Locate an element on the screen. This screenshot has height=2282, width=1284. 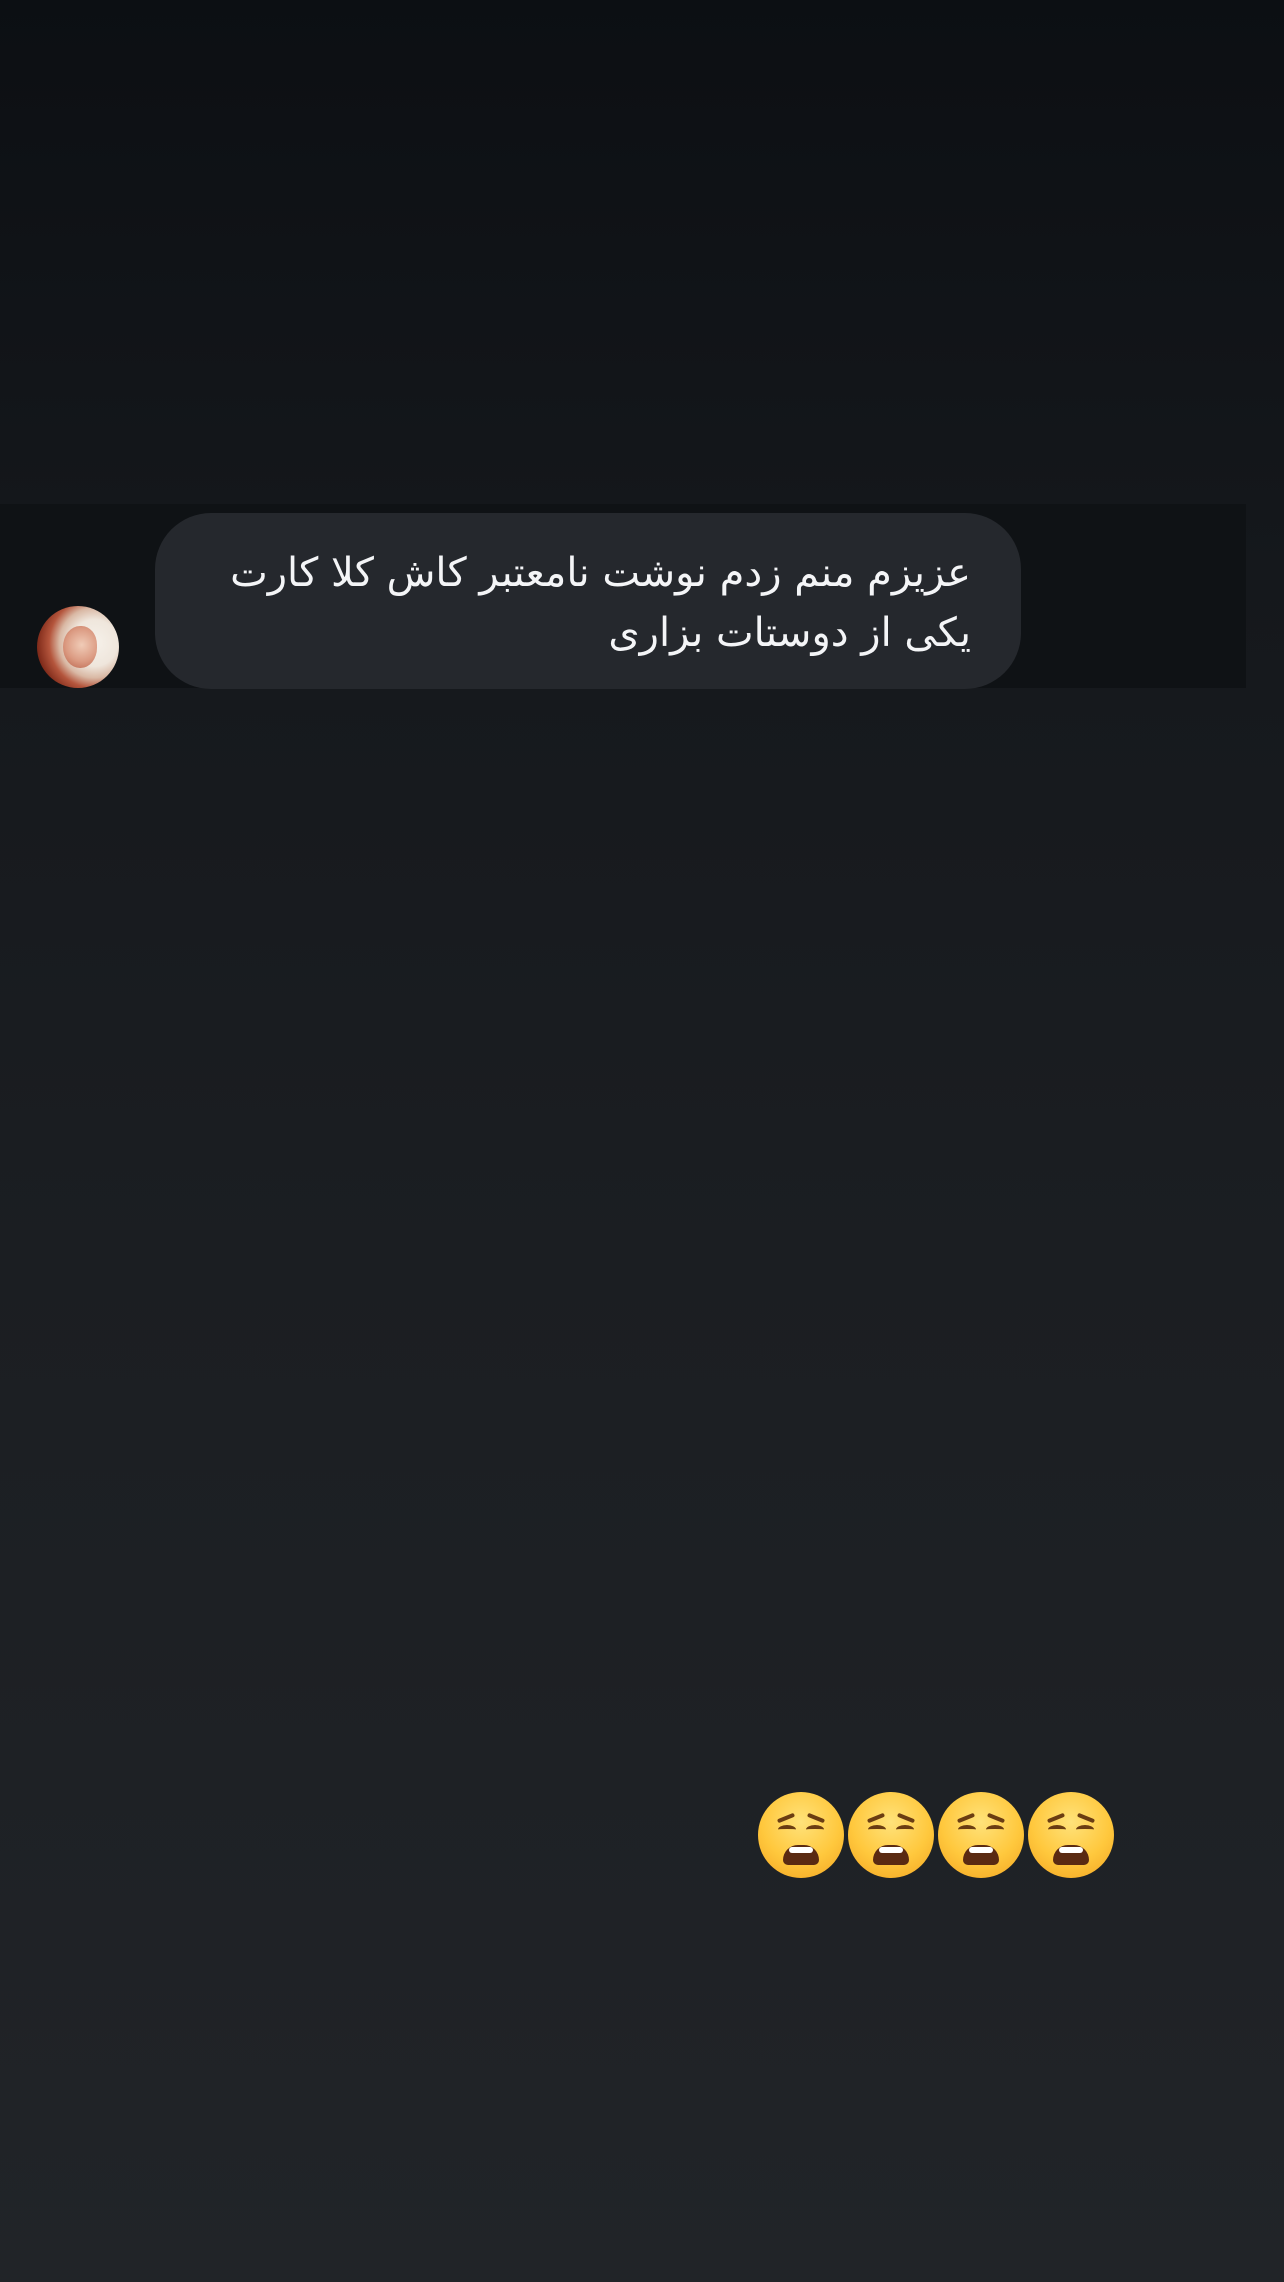
emoji-message is located at coordinates (936, 1837).